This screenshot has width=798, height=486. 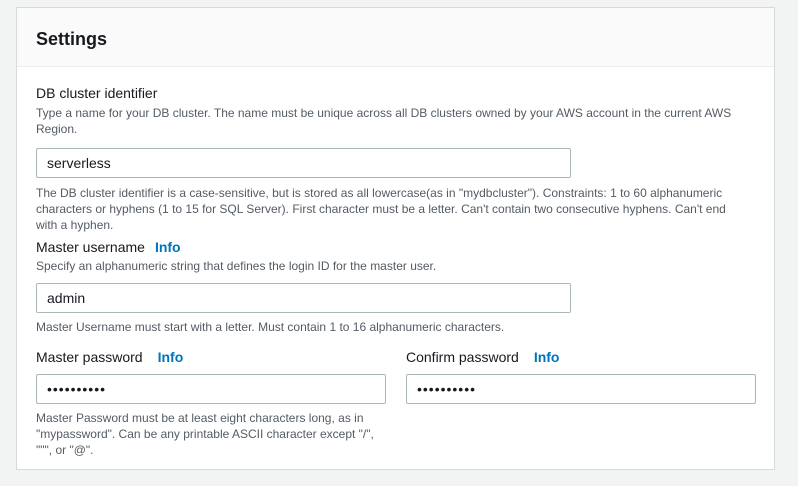 I want to click on confirm-password-info-link: Info, so click(x=547, y=357).